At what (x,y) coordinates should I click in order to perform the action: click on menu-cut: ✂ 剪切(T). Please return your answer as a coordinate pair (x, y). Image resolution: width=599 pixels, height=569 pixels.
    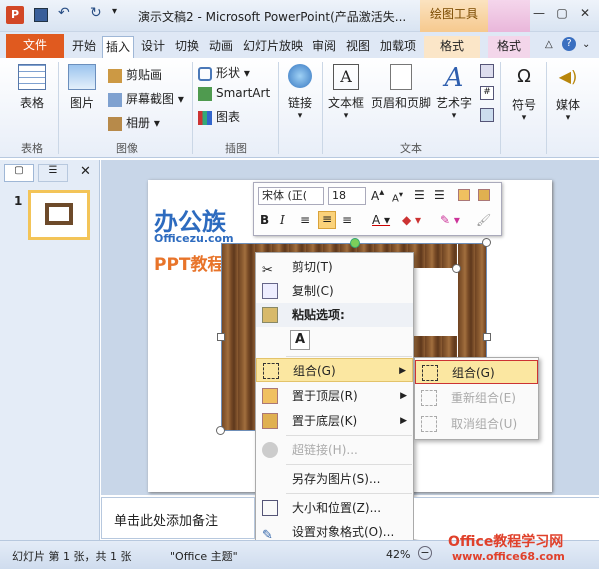
    Looking at the image, I should click on (334, 267).